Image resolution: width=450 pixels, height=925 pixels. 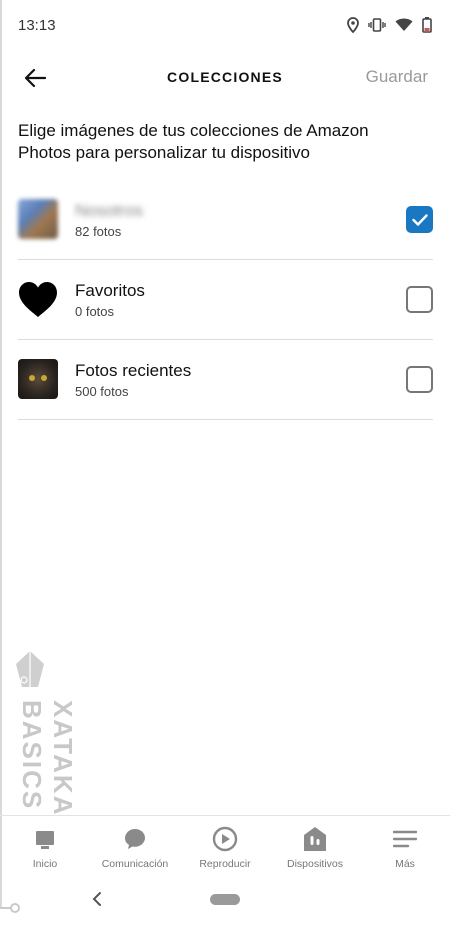 What do you see at coordinates (133, 370) in the screenshot?
I see `collection-name: Fotos recientes` at bounding box center [133, 370].